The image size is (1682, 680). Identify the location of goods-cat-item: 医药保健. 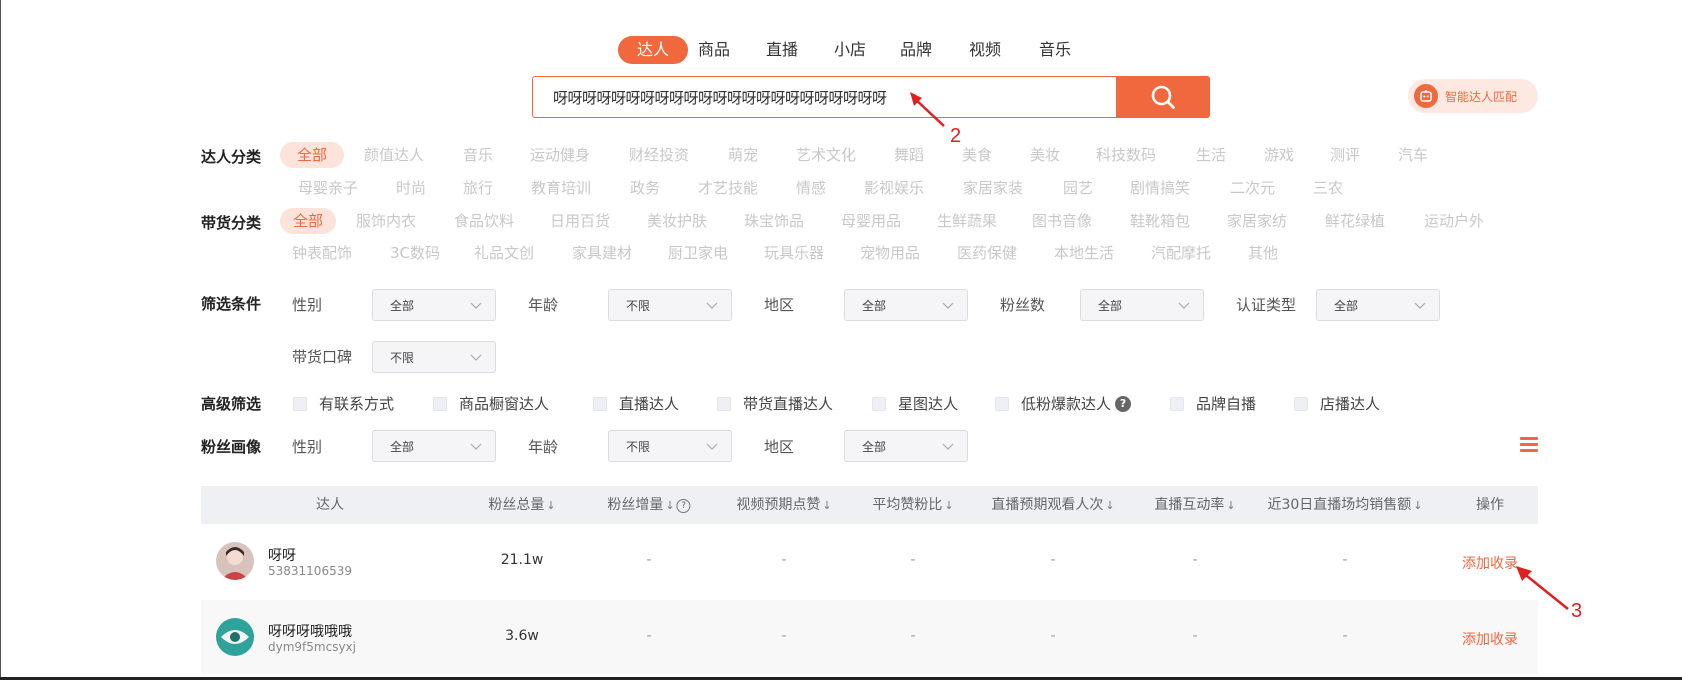
(987, 253).